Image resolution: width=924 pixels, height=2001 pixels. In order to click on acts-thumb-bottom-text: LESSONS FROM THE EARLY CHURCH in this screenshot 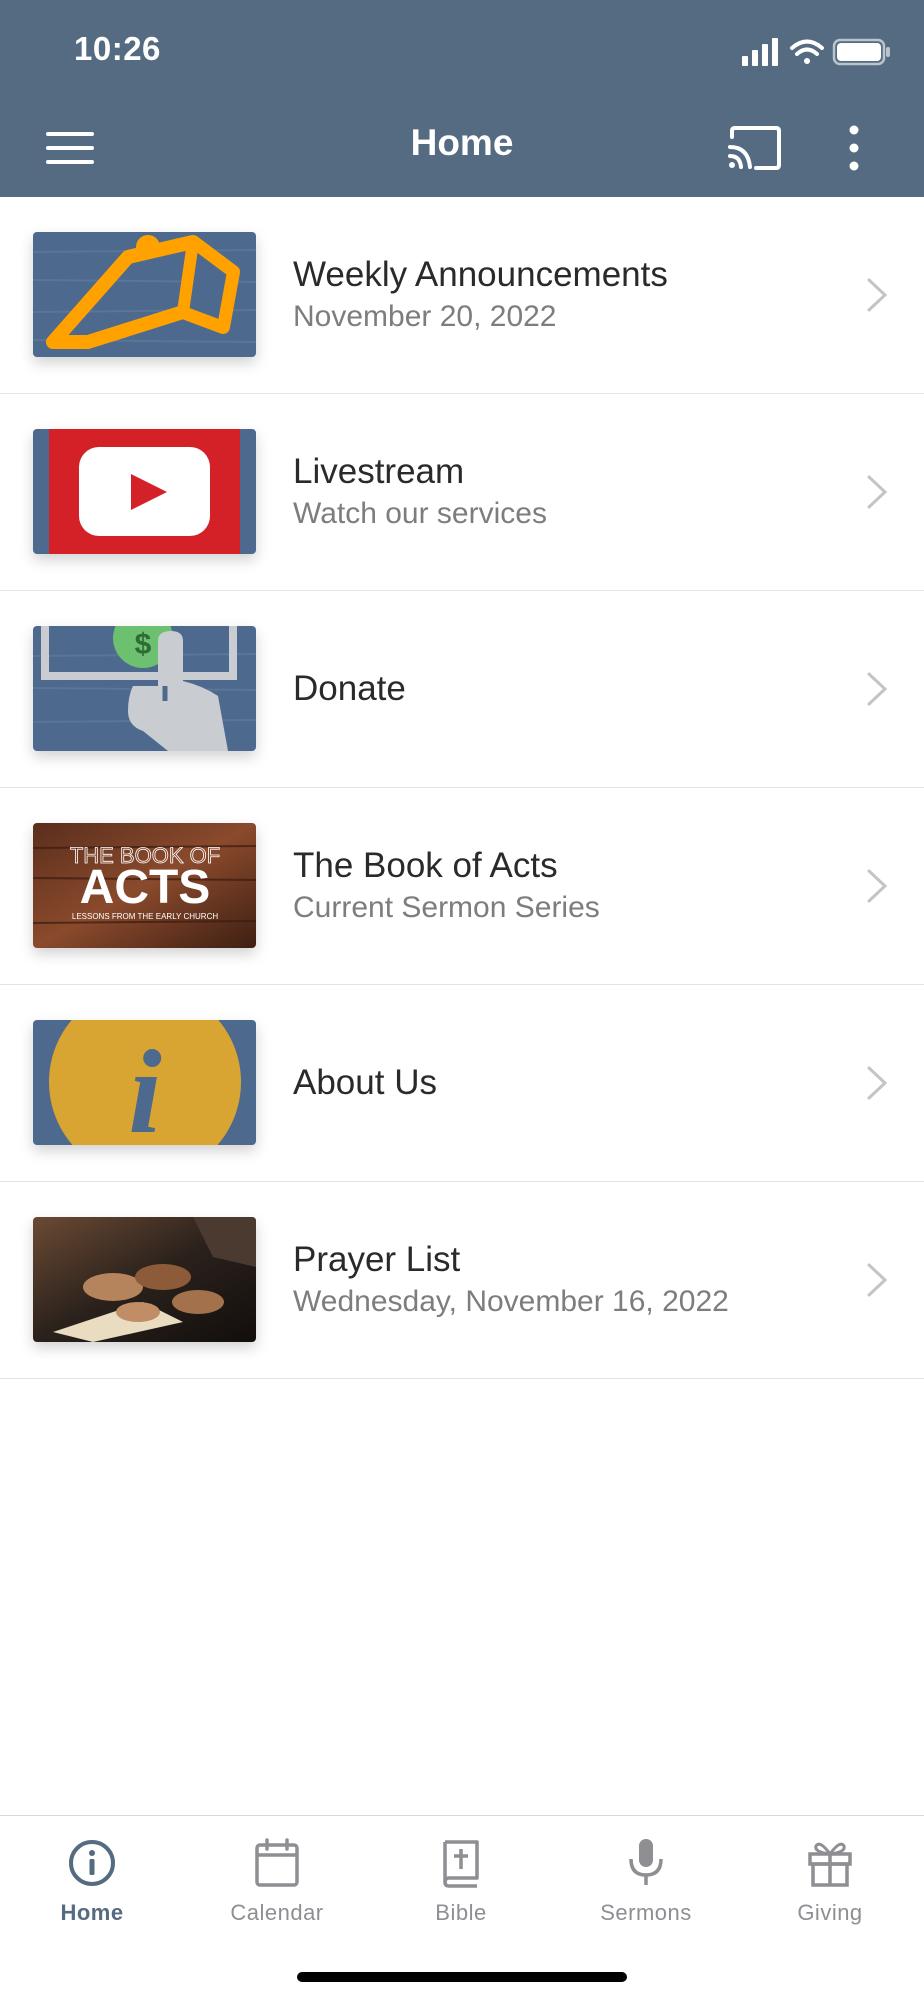, I will do `click(145, 916)`.